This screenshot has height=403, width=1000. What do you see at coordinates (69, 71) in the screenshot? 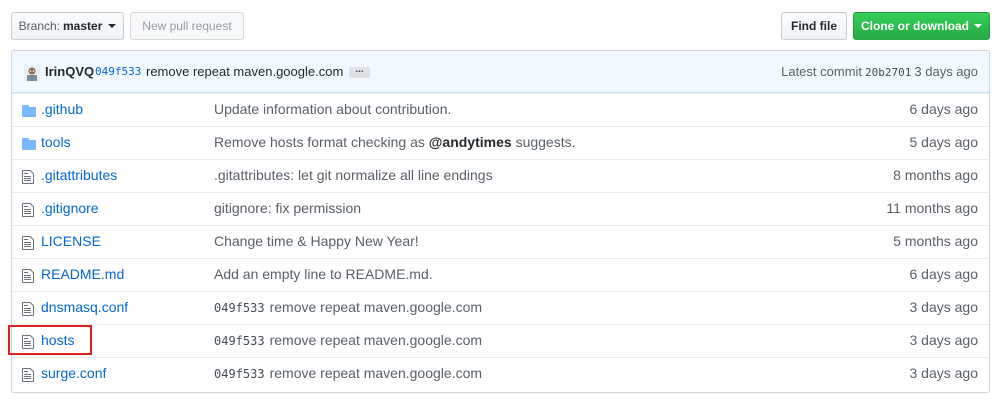
I see `commit-author: IrinQVQ` at bounding box center [69, 71].